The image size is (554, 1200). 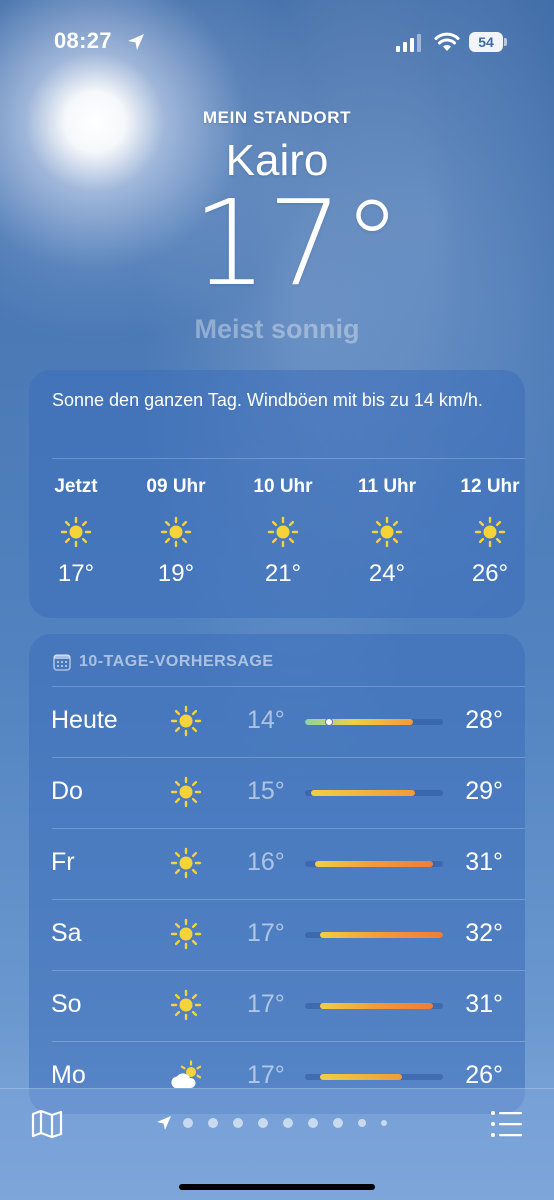 I want to click on map-icon, so click(x=47, y=1124).